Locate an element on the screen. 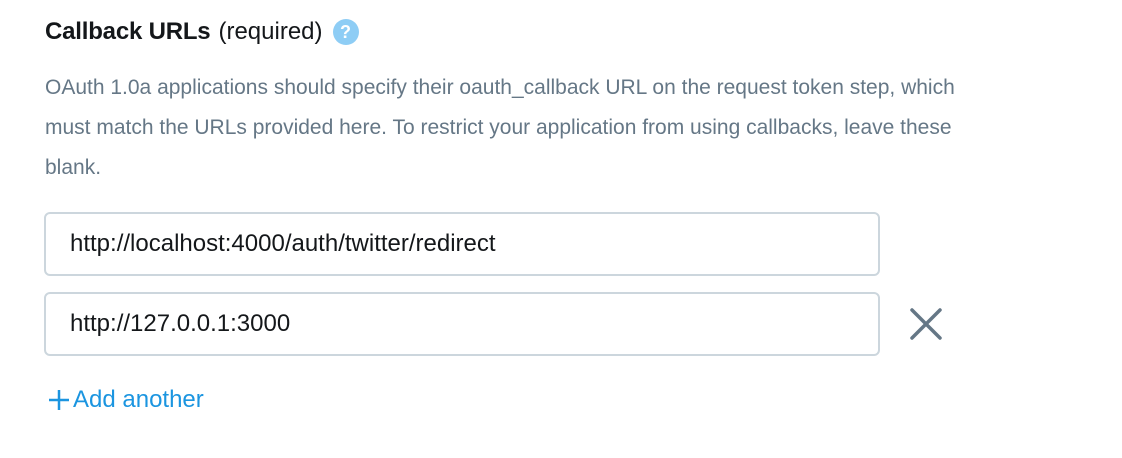 The width and height of the screenshot is (1122, 458). add-another-link: Add another is located at coordinates (125, 400).